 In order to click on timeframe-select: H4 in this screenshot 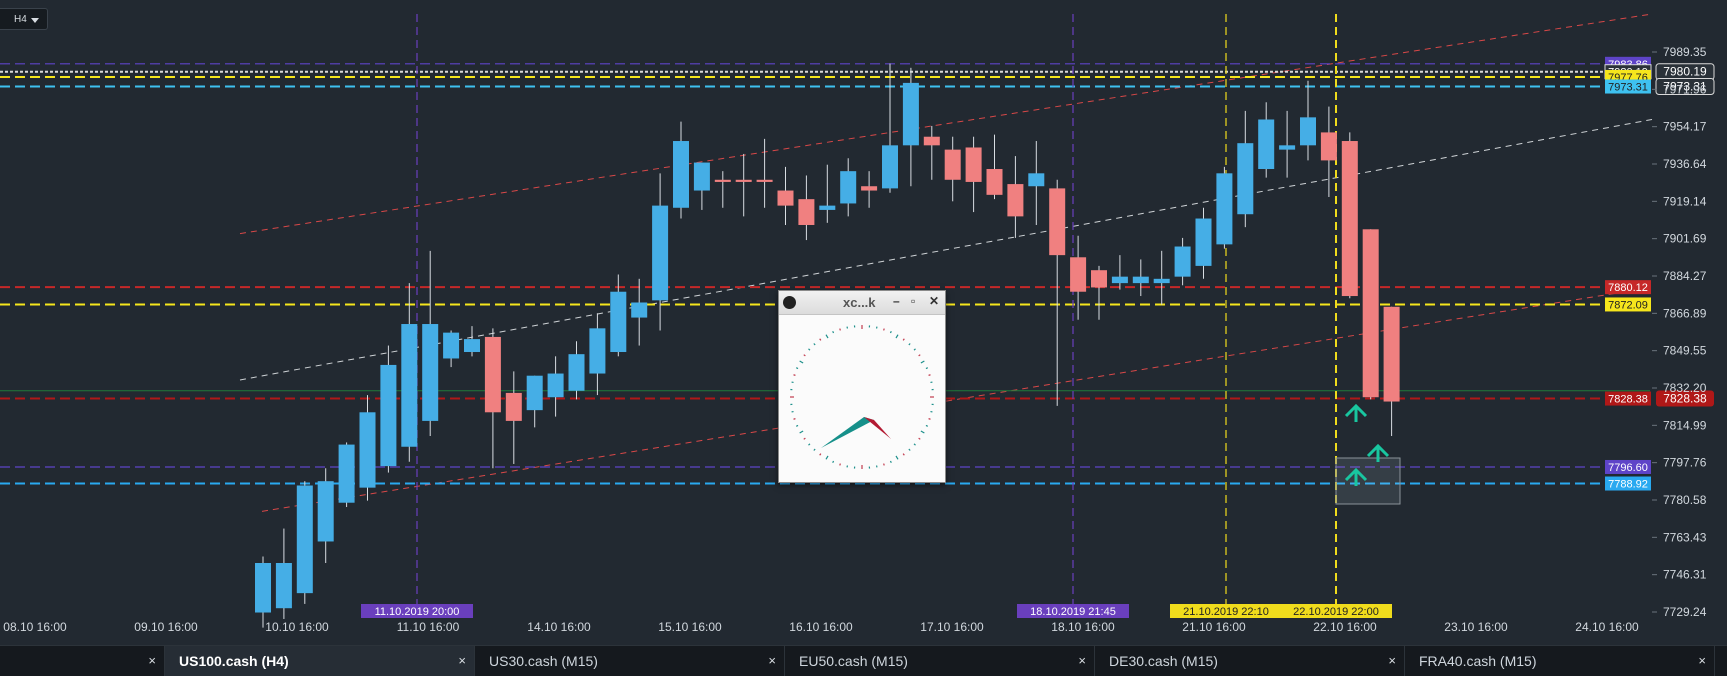, I will do `click(24, 19)`.